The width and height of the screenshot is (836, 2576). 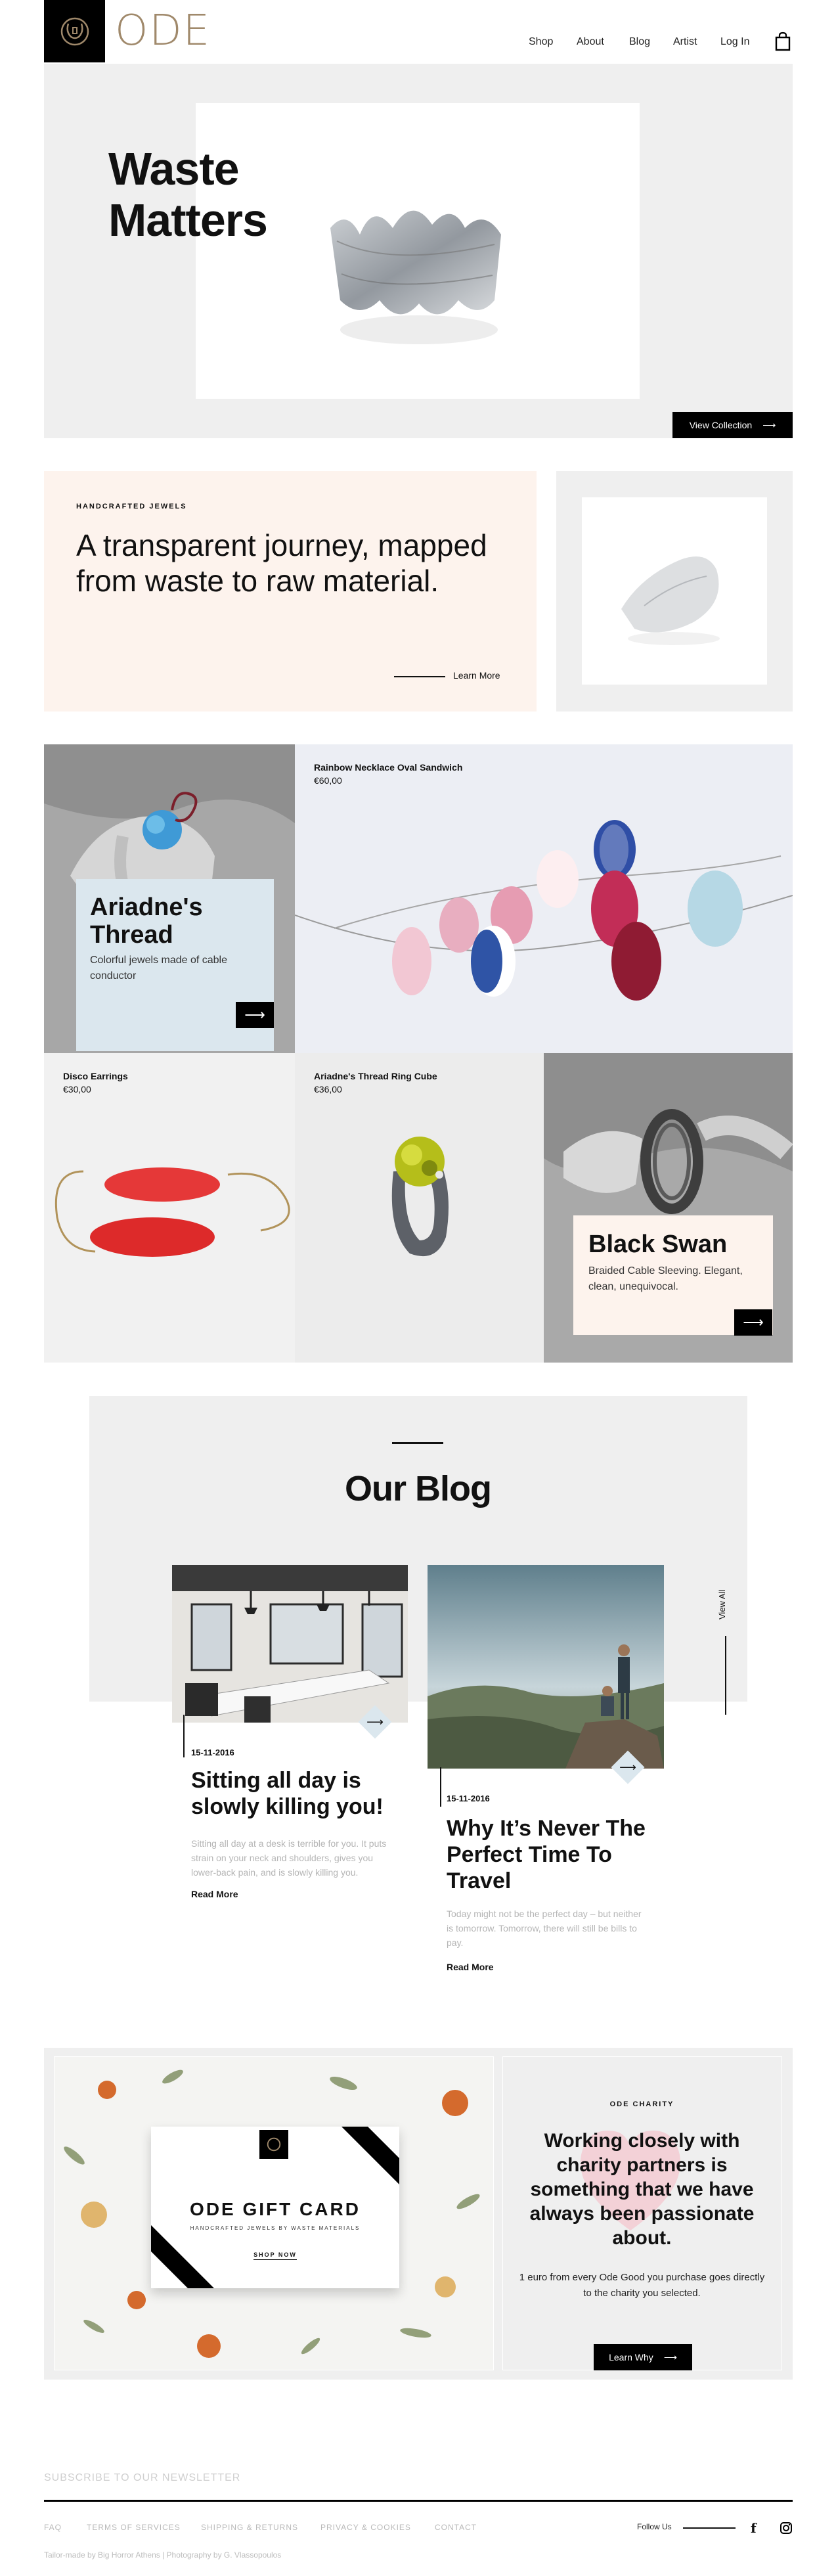 What do you see at coordinates (440, 1787) in the screenshot?
I see `post-2-accent-line` at bounding box center [440, 1787].